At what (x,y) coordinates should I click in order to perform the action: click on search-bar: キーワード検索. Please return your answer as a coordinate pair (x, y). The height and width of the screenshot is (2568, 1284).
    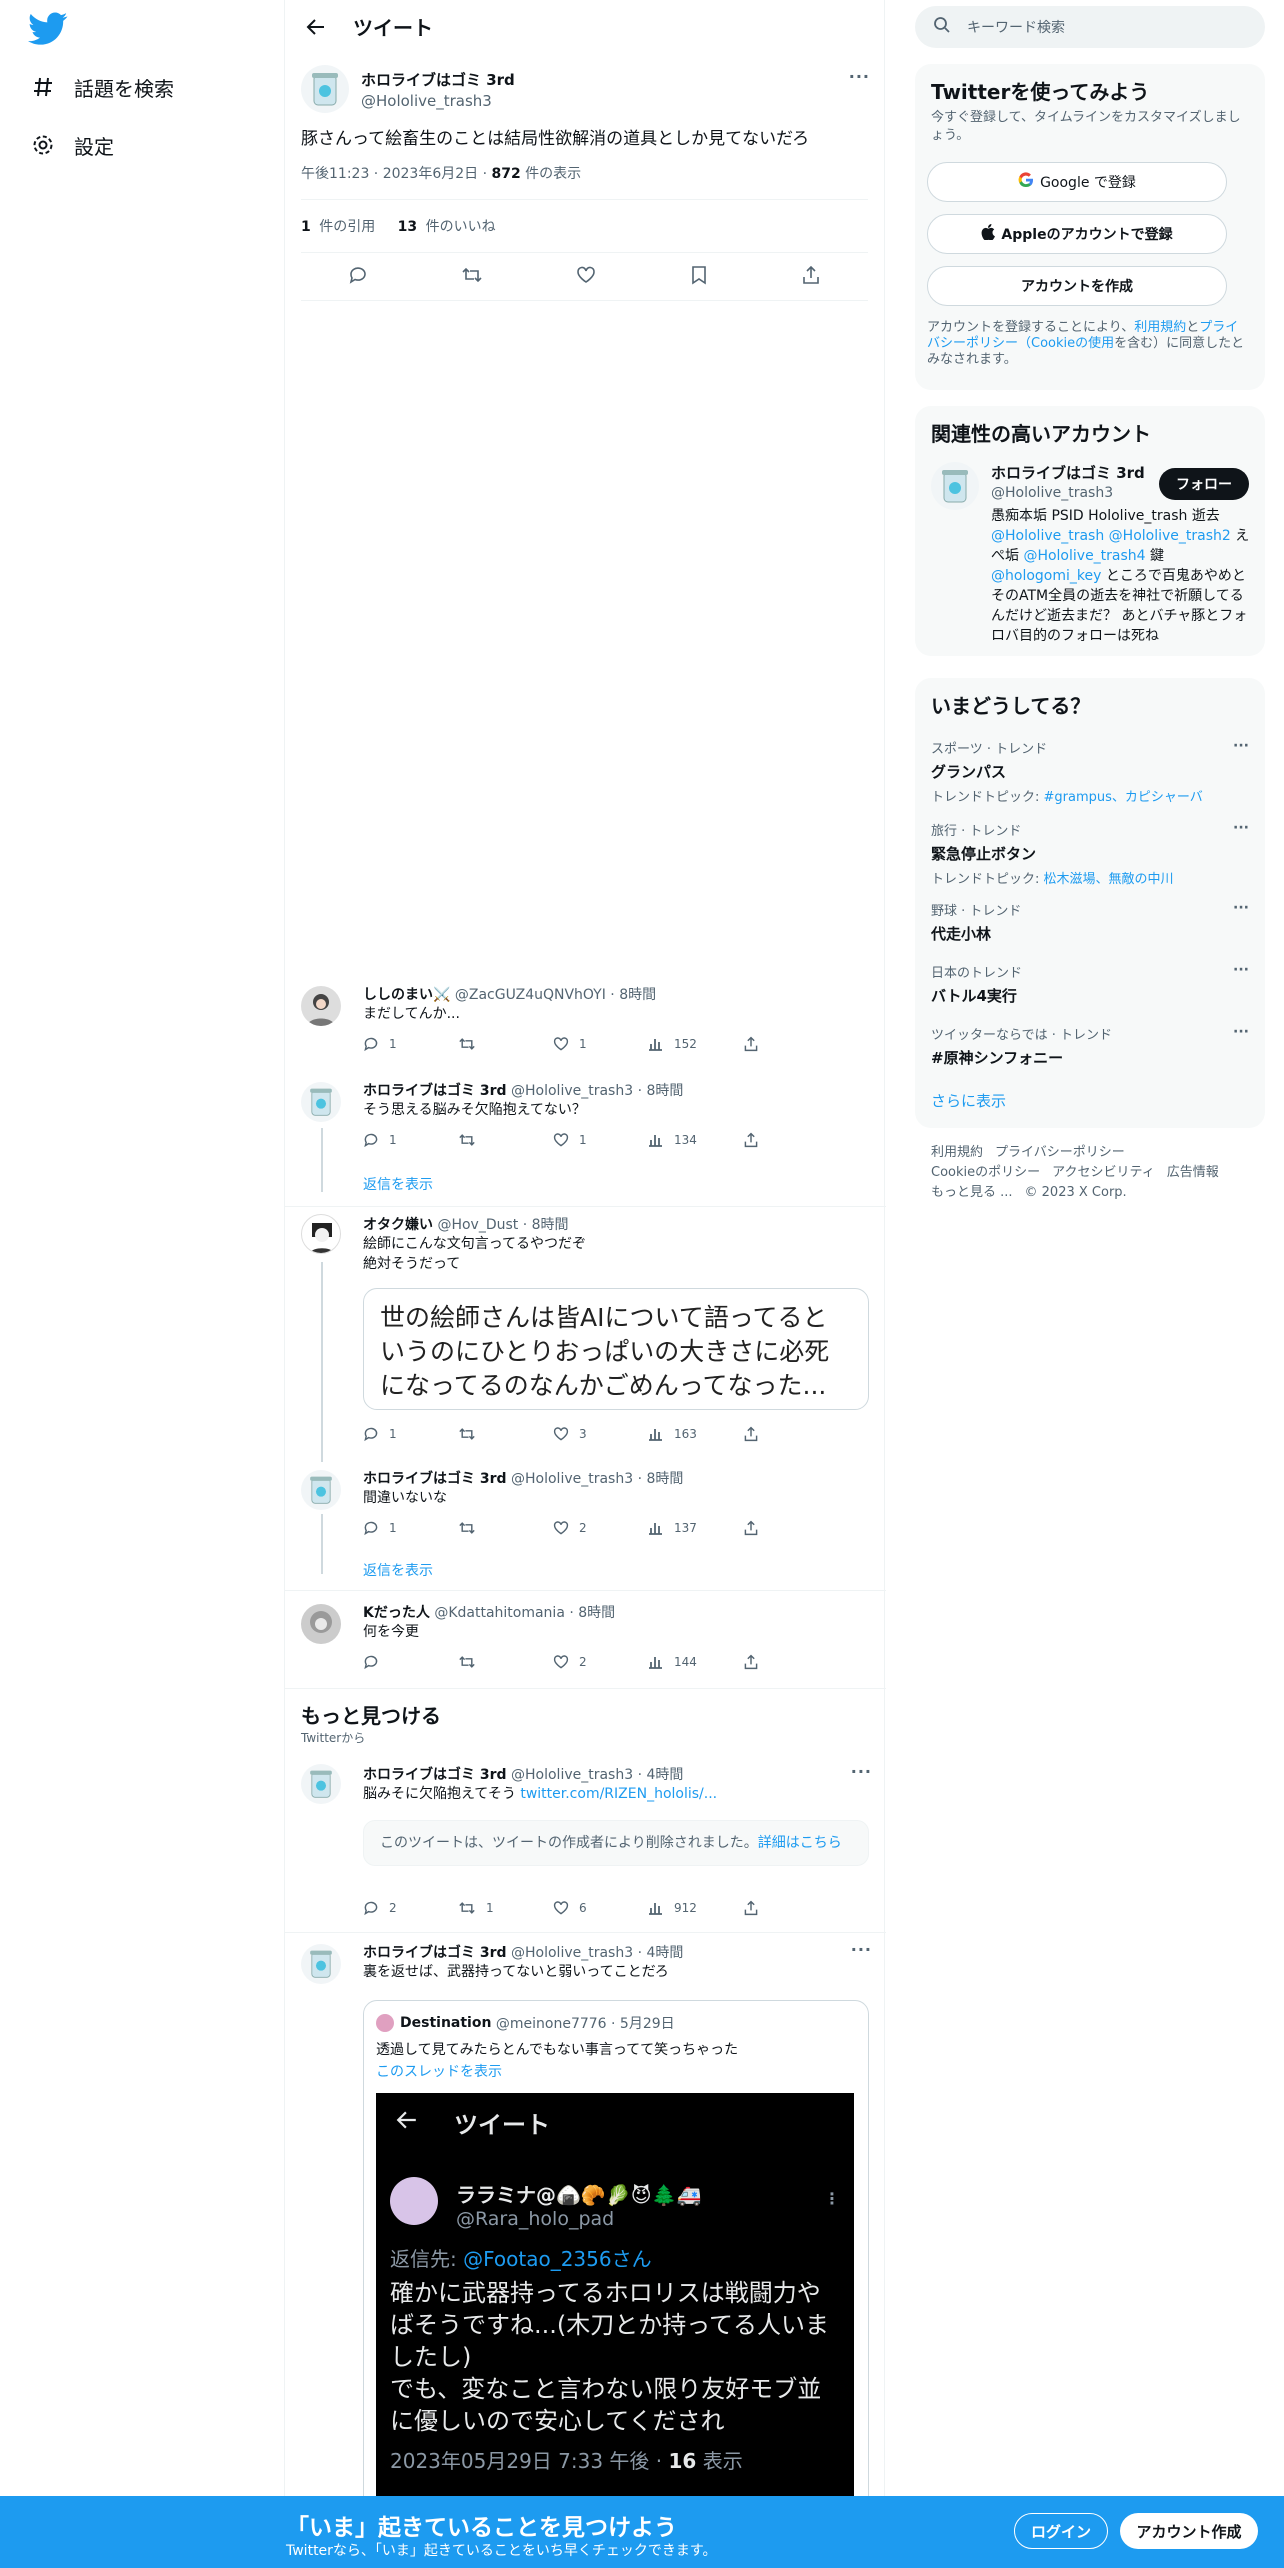
    Looking at the image, I should click on (1090, 27).